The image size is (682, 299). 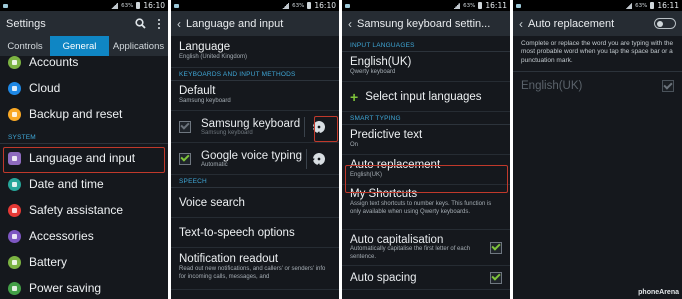 I want to click on voice-search-row: Voice search, so click(x=255, y=203).